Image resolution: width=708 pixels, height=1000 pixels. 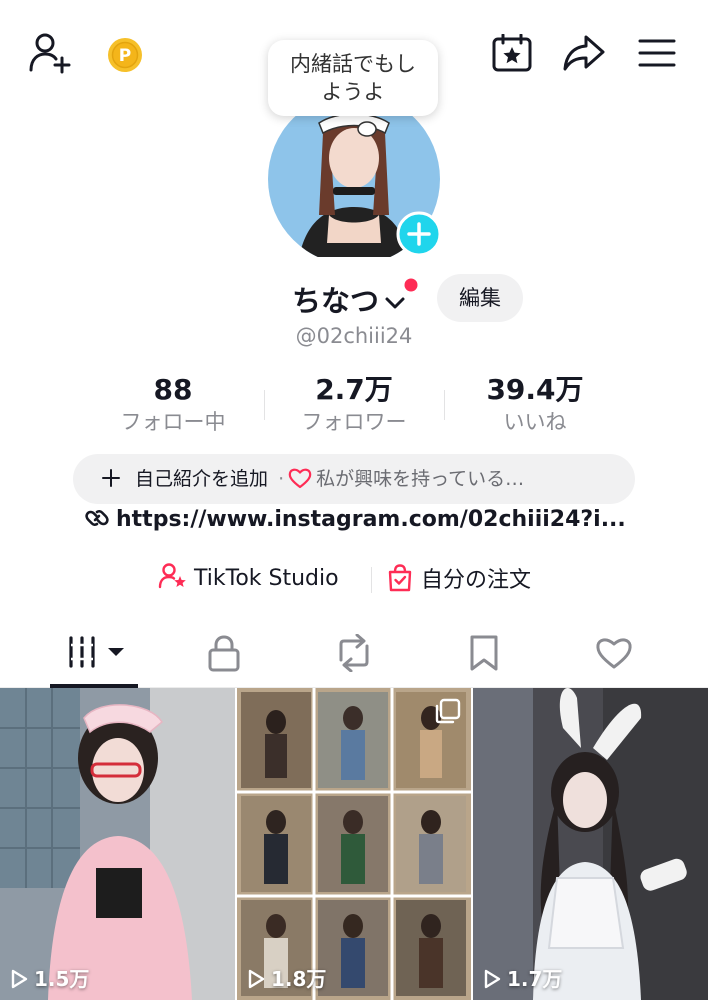 I want to click on profile-name-text: ちなつ, so click(x=336, y=301).